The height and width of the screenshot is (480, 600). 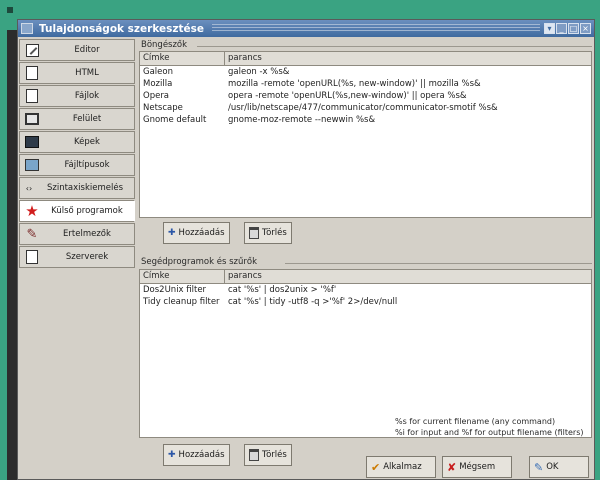 I want to click on sidebar-item-label: Felület, so click(x=87, y=119).